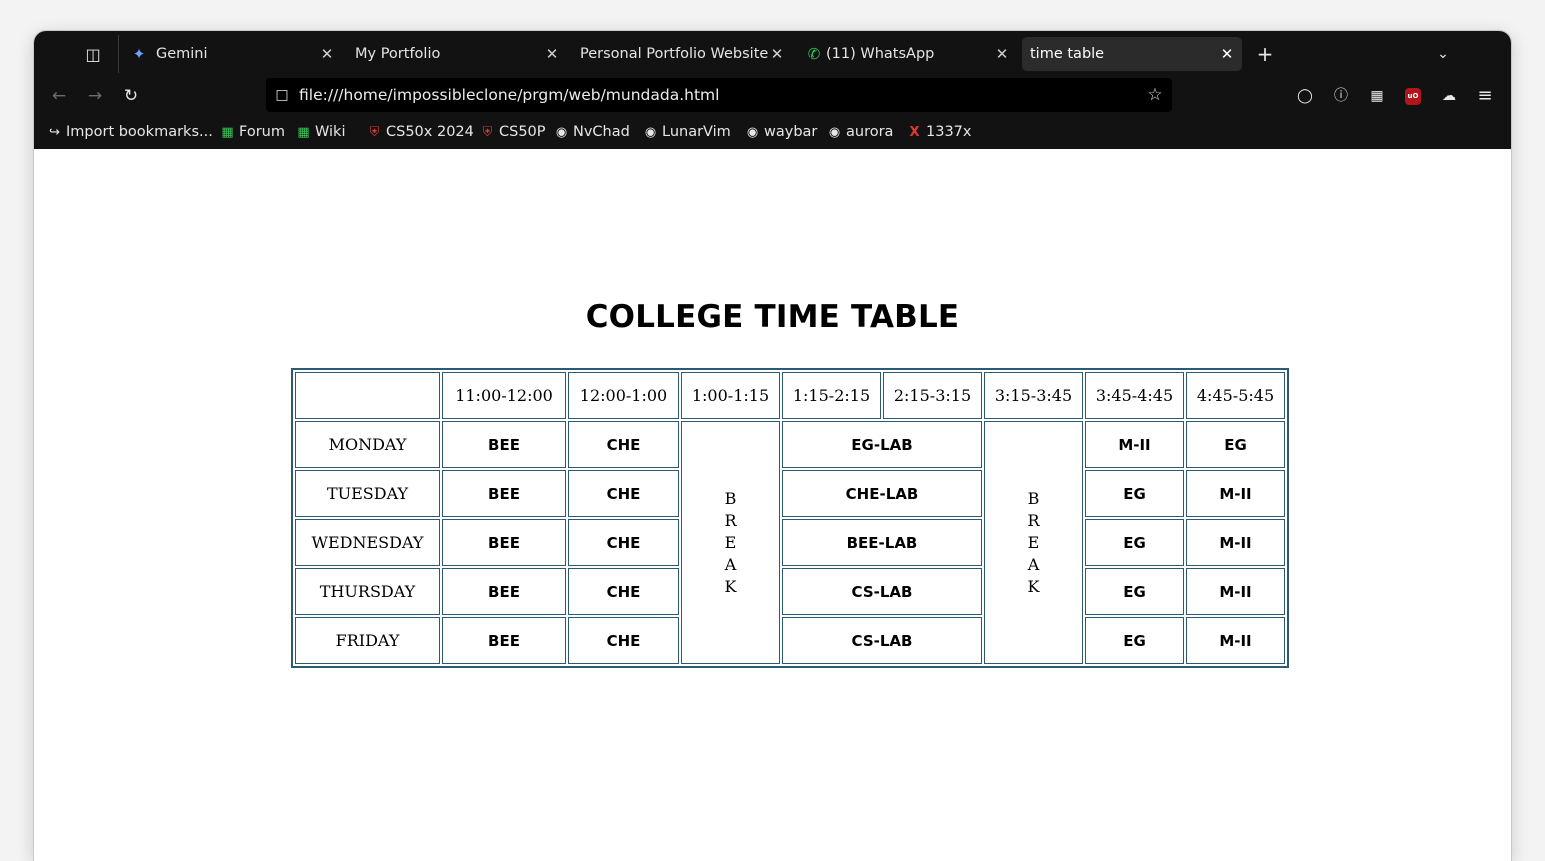  What do you see at coordinates (522, 132) in the screenshot?
I see `bookmark-label: CS50P` at bounding box center [522, 132].